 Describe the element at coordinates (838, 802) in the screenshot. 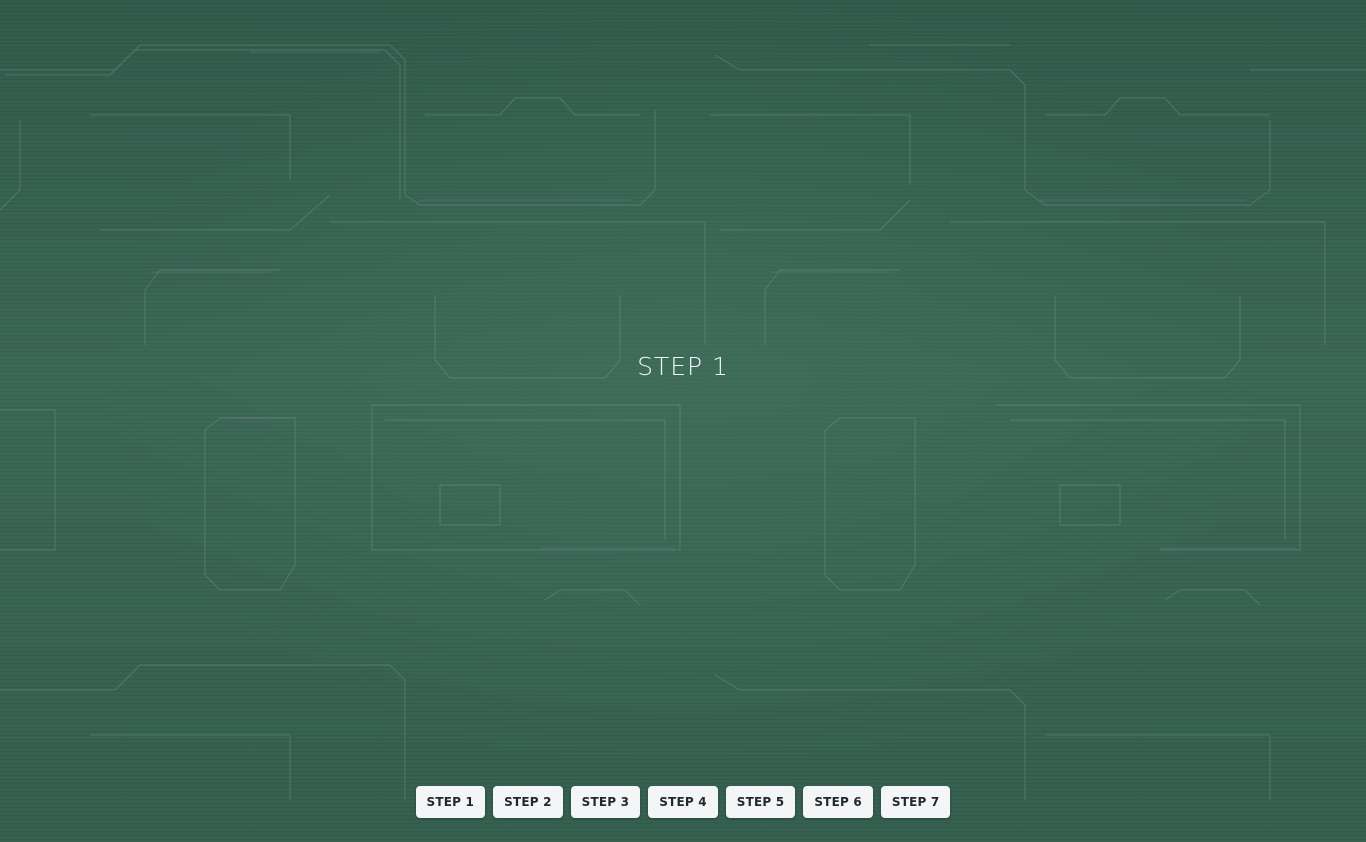

I see `step-6-button: STEP 6` at that location.